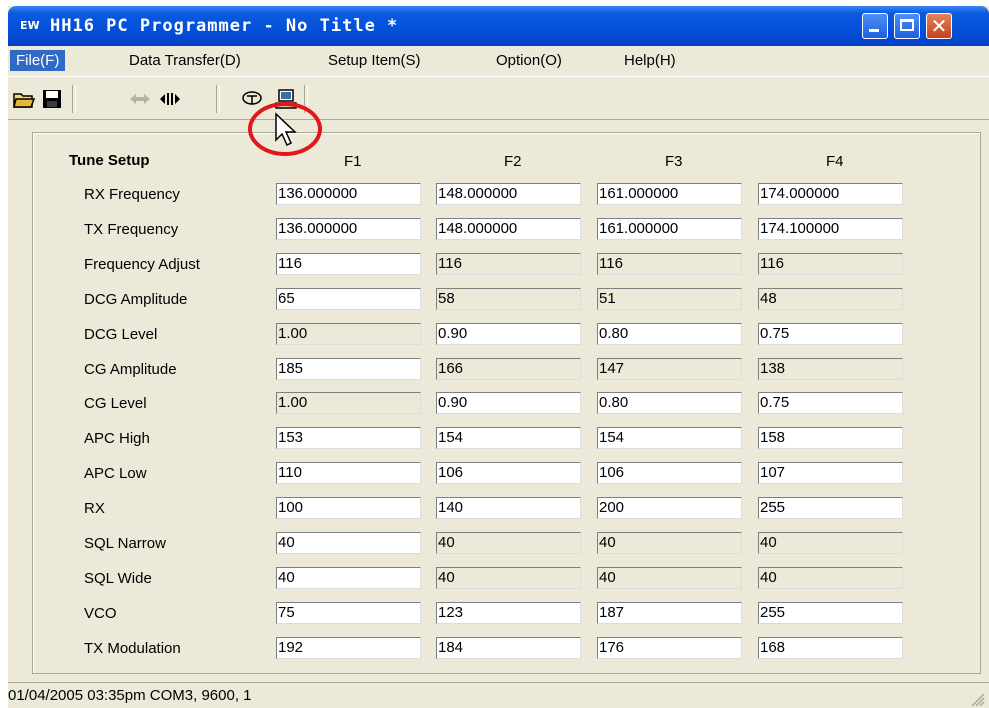 This screenshot has width=989, height=708. Describe the element at coordinates (508, 473) in the screenshot. I see `value-field-f2: 106` at that location.